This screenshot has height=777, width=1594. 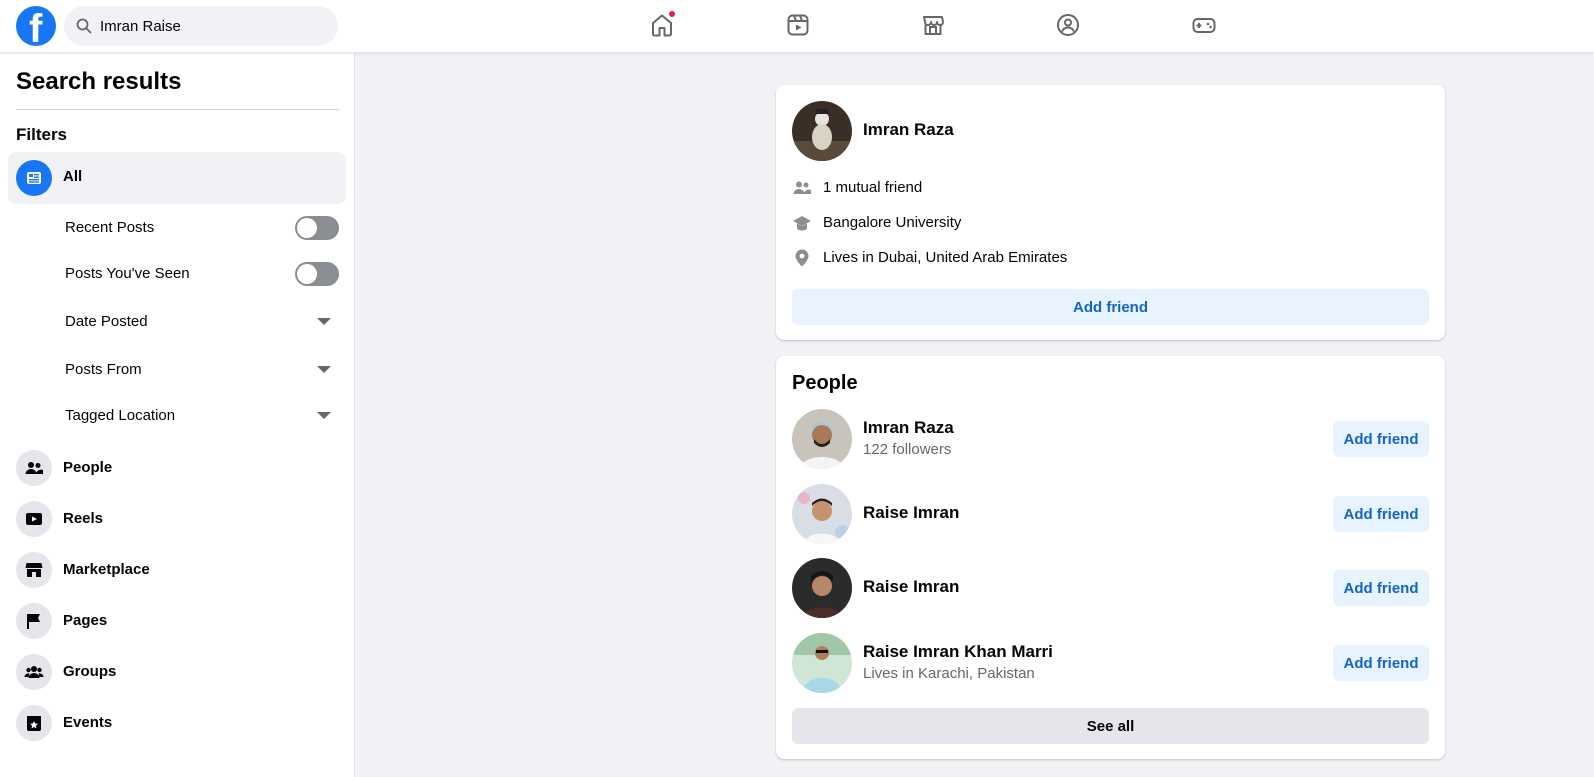 What do you see at coordinates (205, 274) in the screenshot?
I see `posts-seen-filter: Posts You've Seen` at bounding box center [205, 274].